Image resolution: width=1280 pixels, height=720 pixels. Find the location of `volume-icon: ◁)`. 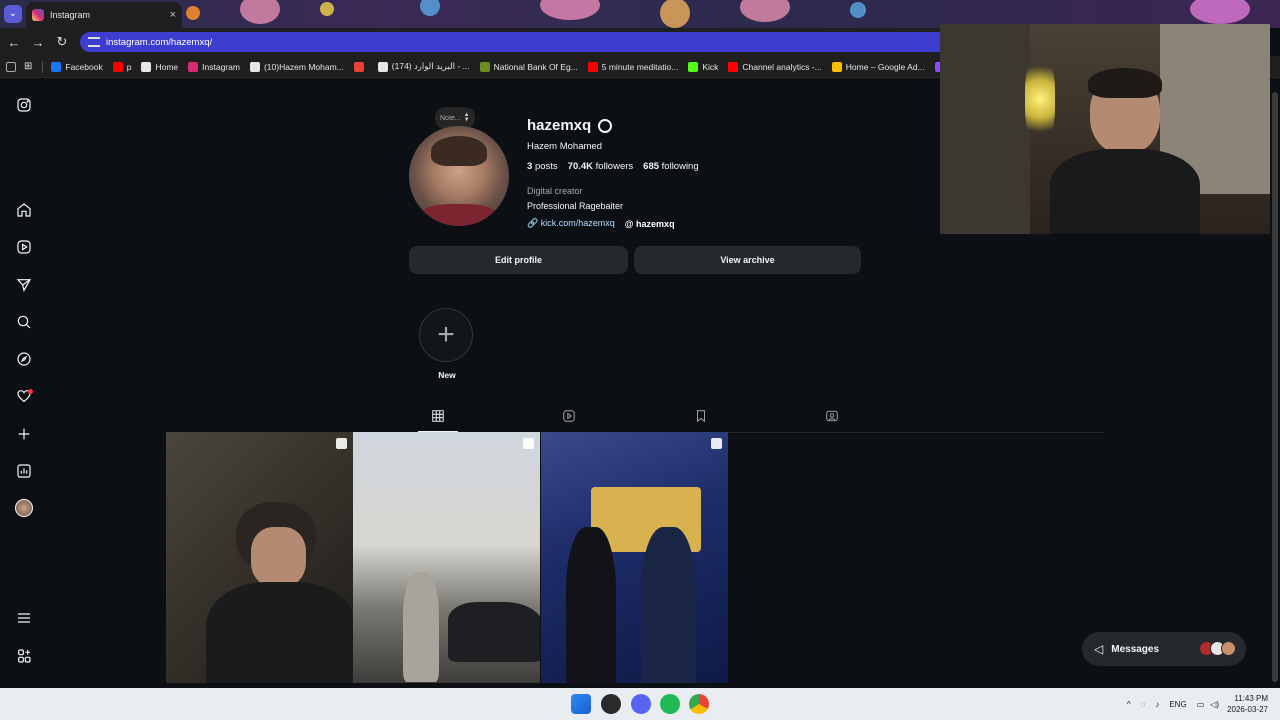

volume-icon: ◁) is located at coordinates (1214, 704).